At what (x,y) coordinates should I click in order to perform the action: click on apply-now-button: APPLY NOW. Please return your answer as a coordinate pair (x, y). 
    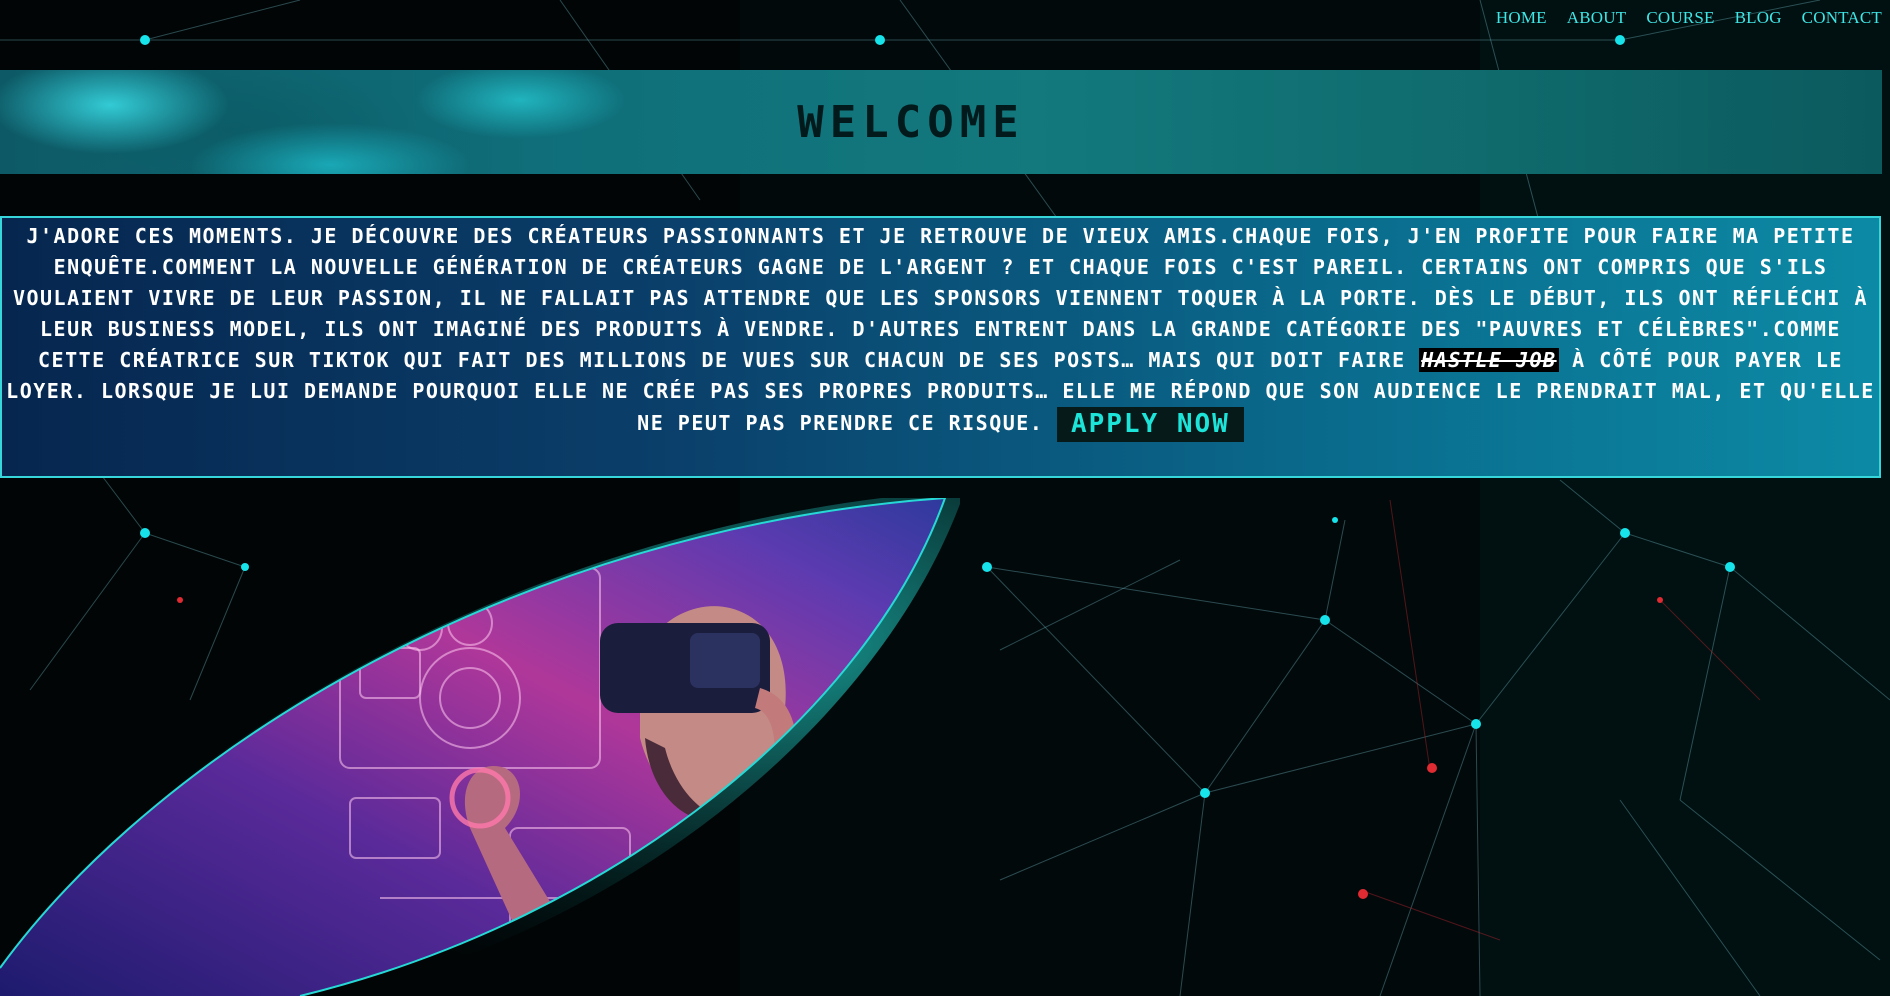
    Looking at the image, I should click on (1150, 424).